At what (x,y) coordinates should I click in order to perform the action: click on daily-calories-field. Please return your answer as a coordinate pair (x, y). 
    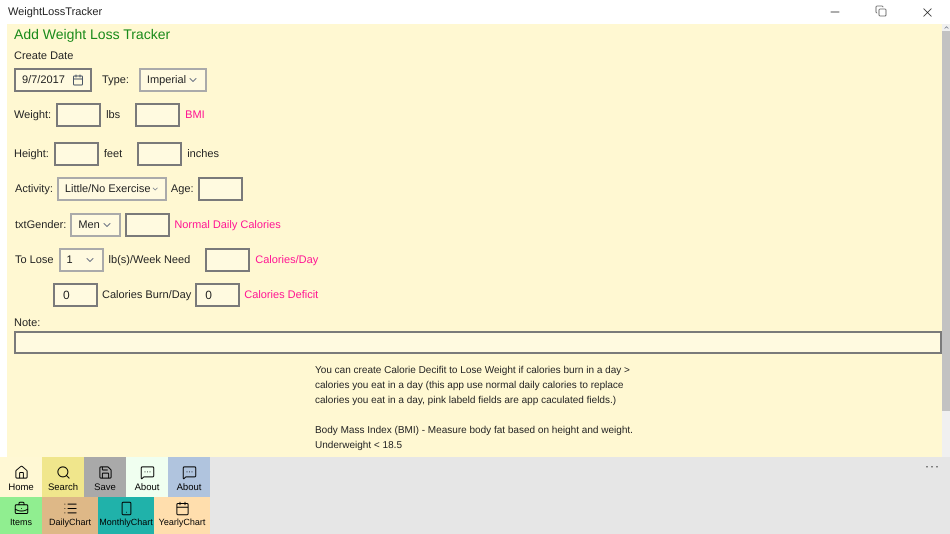
    Looking at the image, I should click on (147, 225).